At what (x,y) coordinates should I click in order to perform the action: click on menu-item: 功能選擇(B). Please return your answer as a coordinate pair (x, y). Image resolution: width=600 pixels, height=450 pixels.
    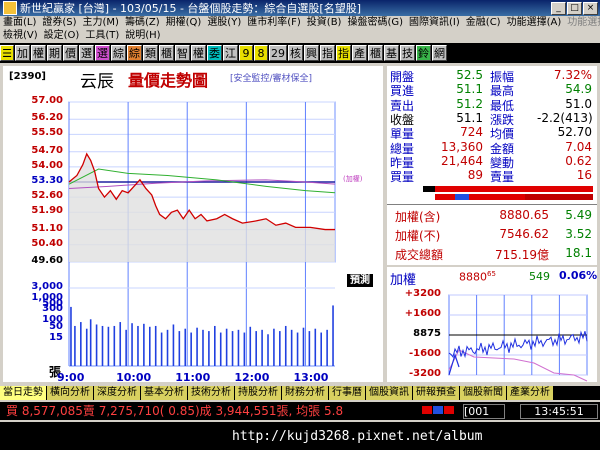
    Looking at the image, I should click on (582, 22).